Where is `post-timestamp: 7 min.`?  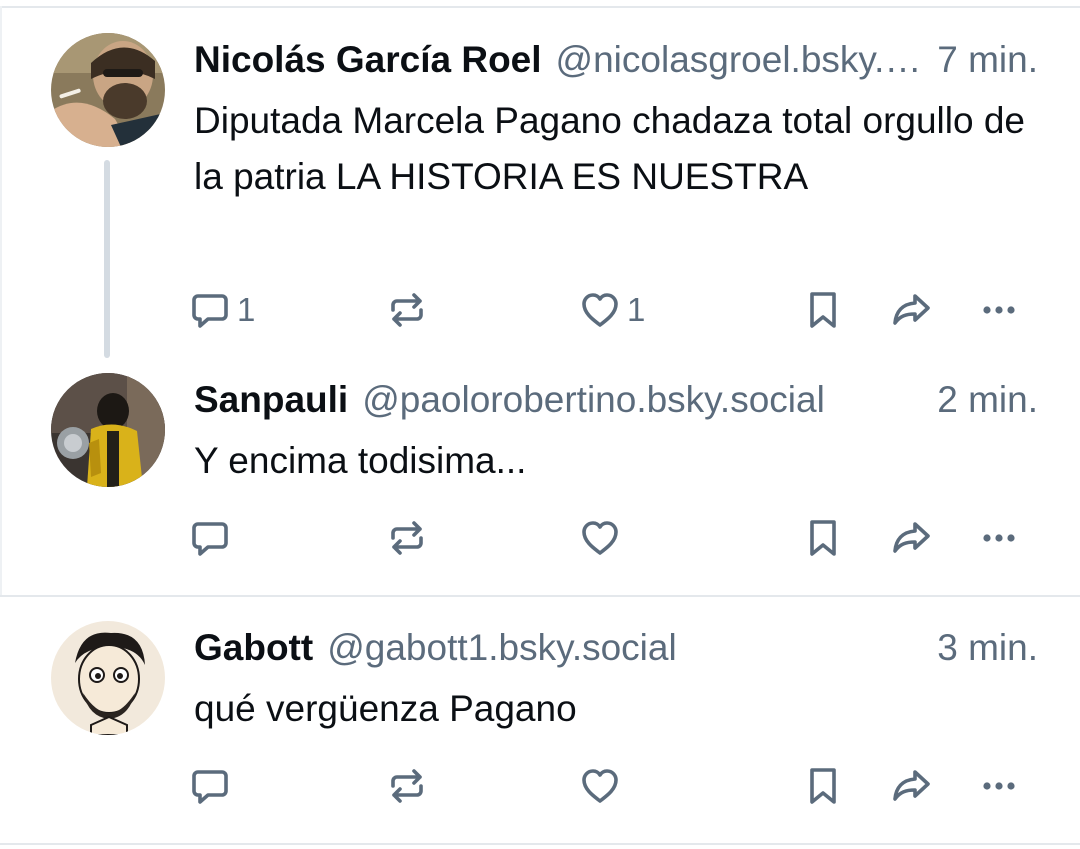
post-timestamp: 7 min. is located at coordinates (987, 60).